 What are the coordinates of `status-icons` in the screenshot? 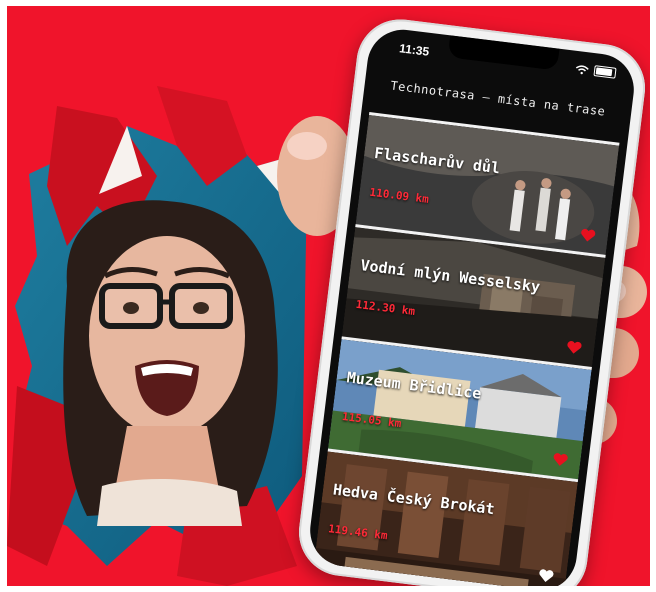 It's located at (596, 71).